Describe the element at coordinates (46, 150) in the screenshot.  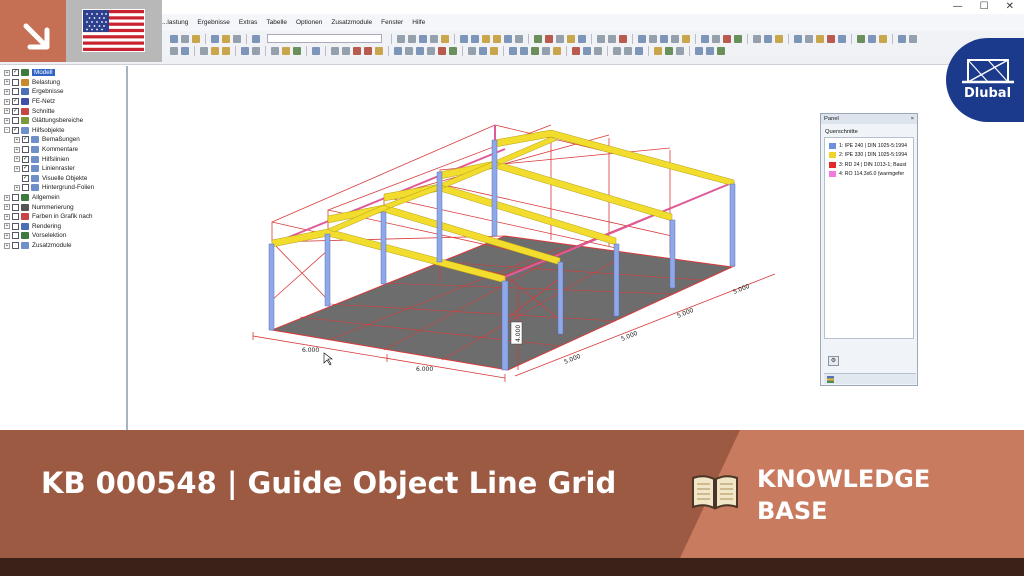
I see `navigator-item: + Kommentare` at that location.